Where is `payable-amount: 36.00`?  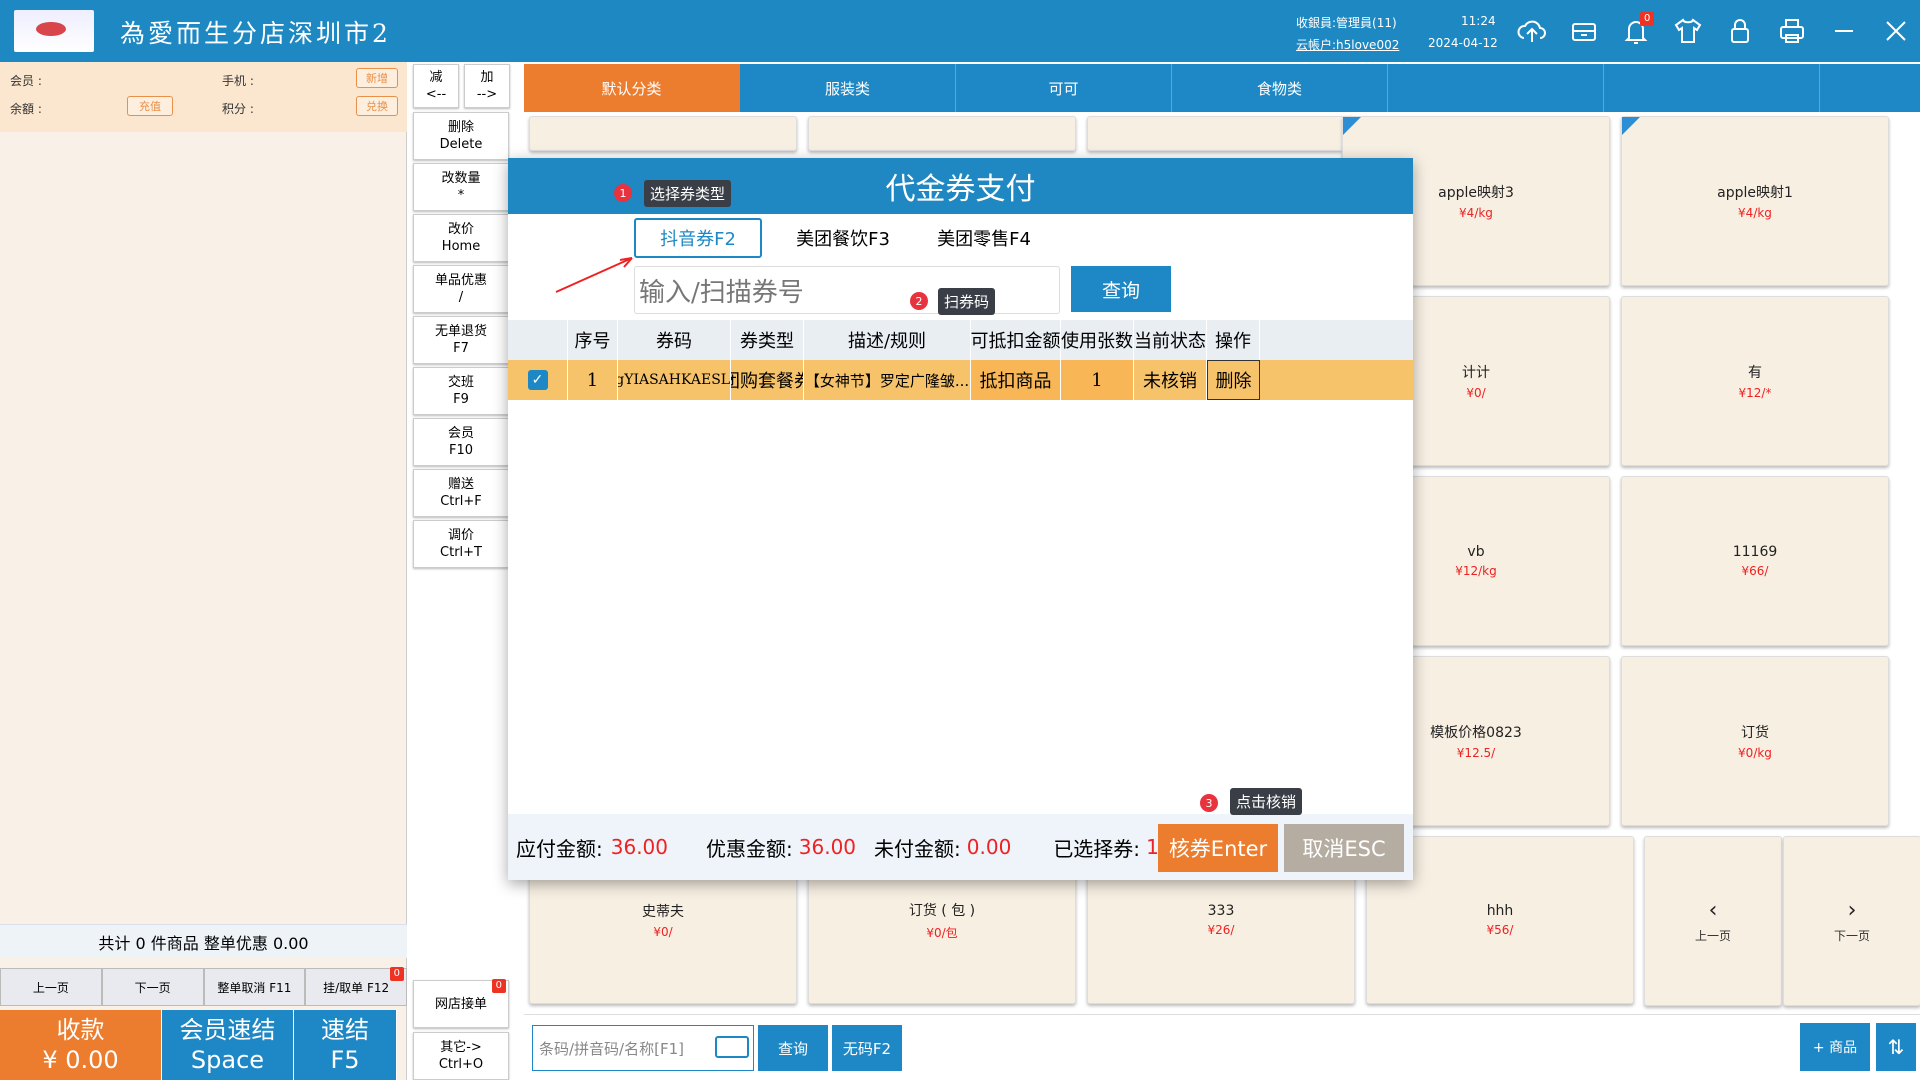 payable-amount: 36.00 is located at coordinates (639, 847).